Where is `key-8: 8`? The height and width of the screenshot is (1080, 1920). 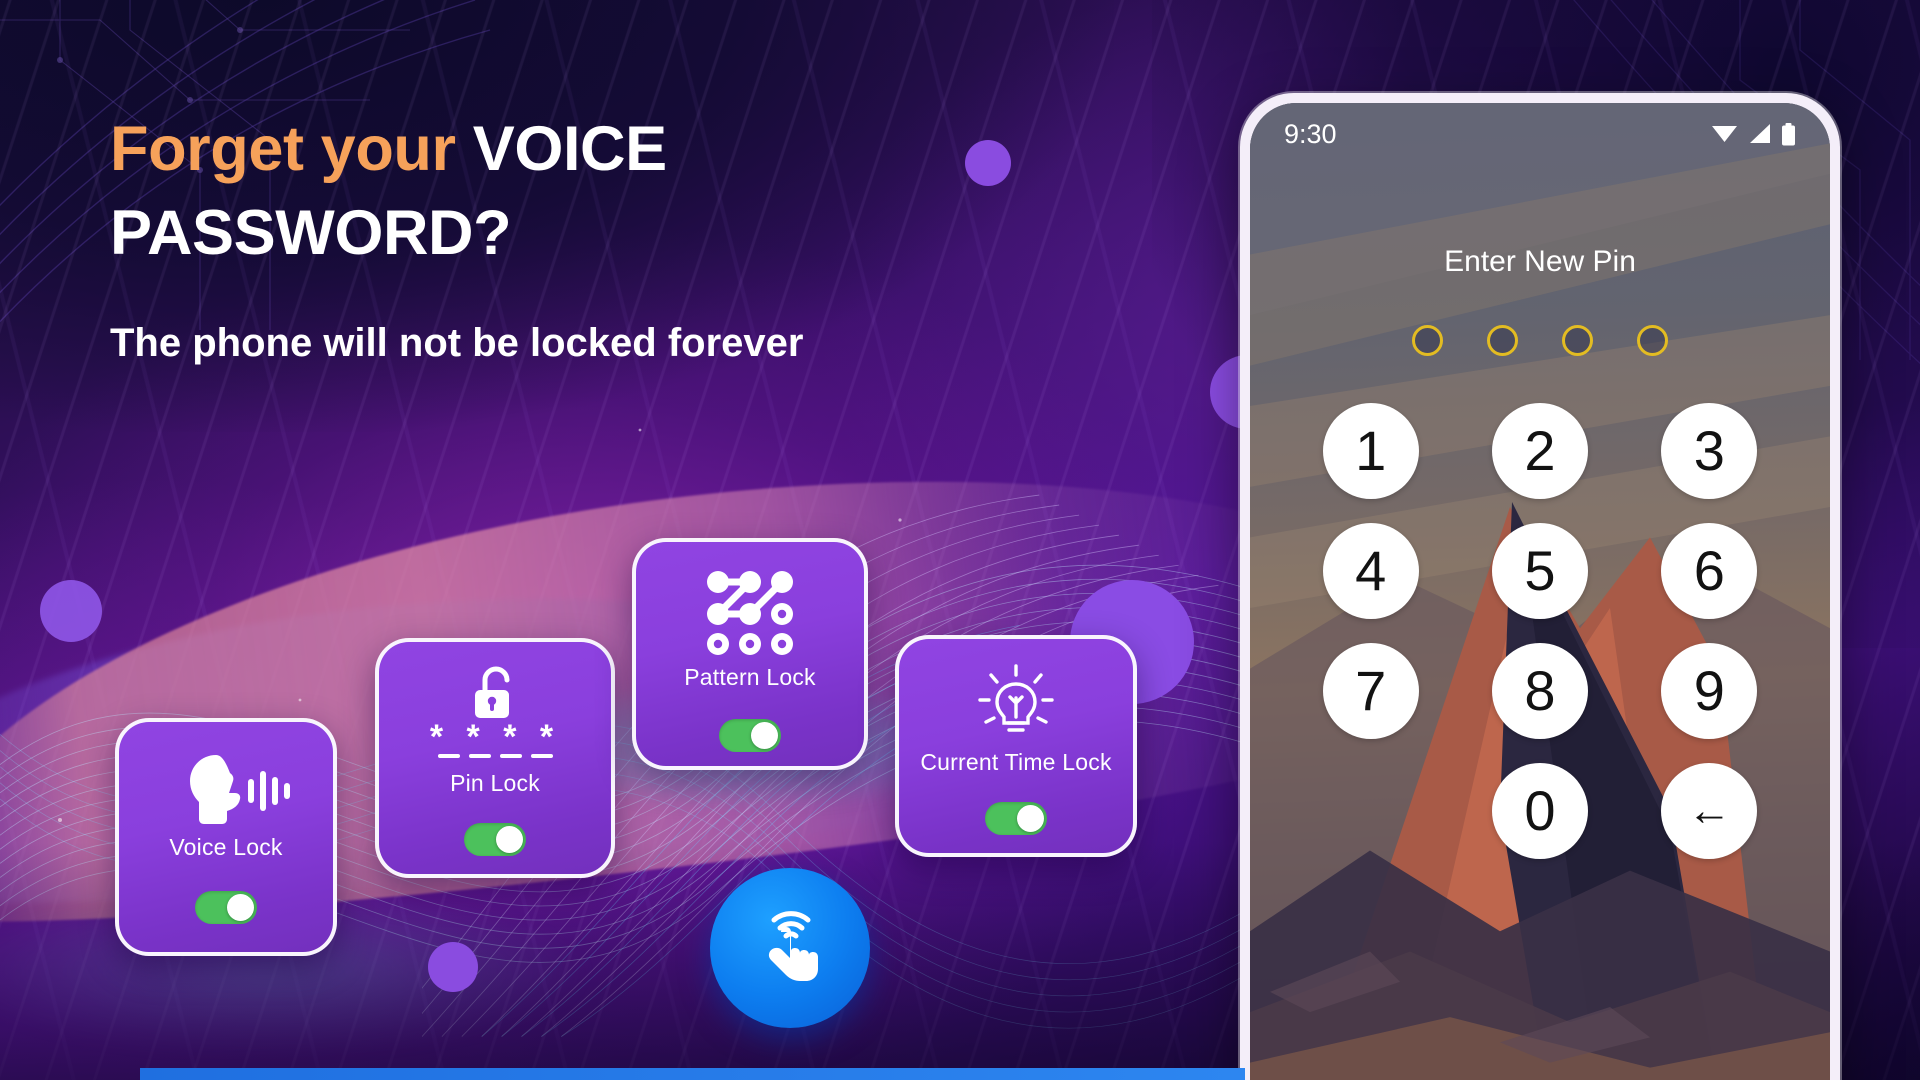
key-8: 8 is located at coordinates (1539, 691).